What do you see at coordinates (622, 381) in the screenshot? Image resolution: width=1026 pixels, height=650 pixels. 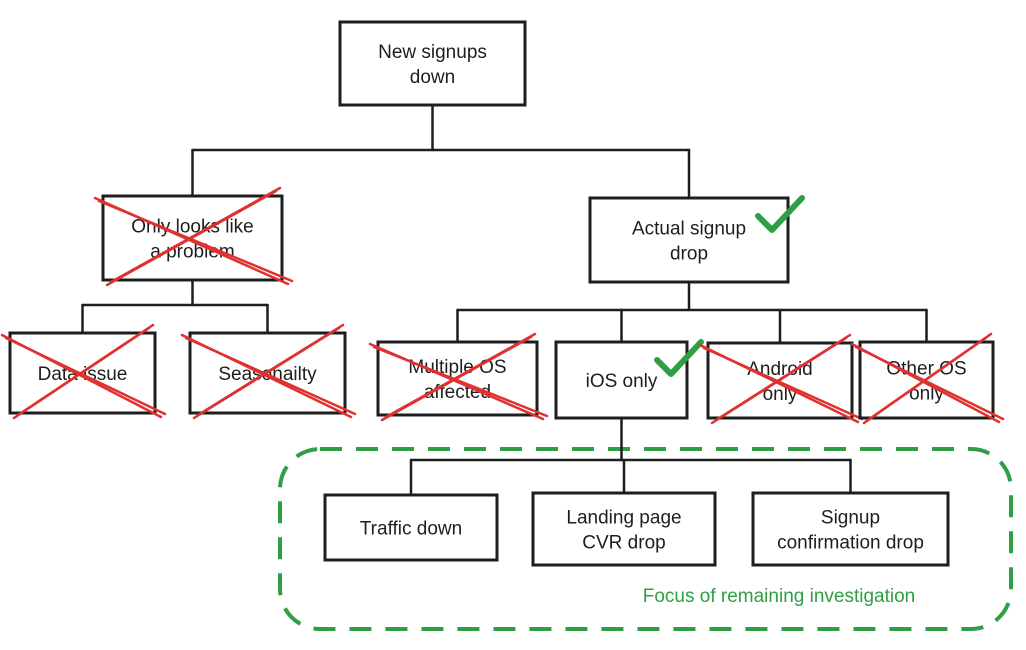 I see `node-label: iOS only` at bounding box center [622, 381].